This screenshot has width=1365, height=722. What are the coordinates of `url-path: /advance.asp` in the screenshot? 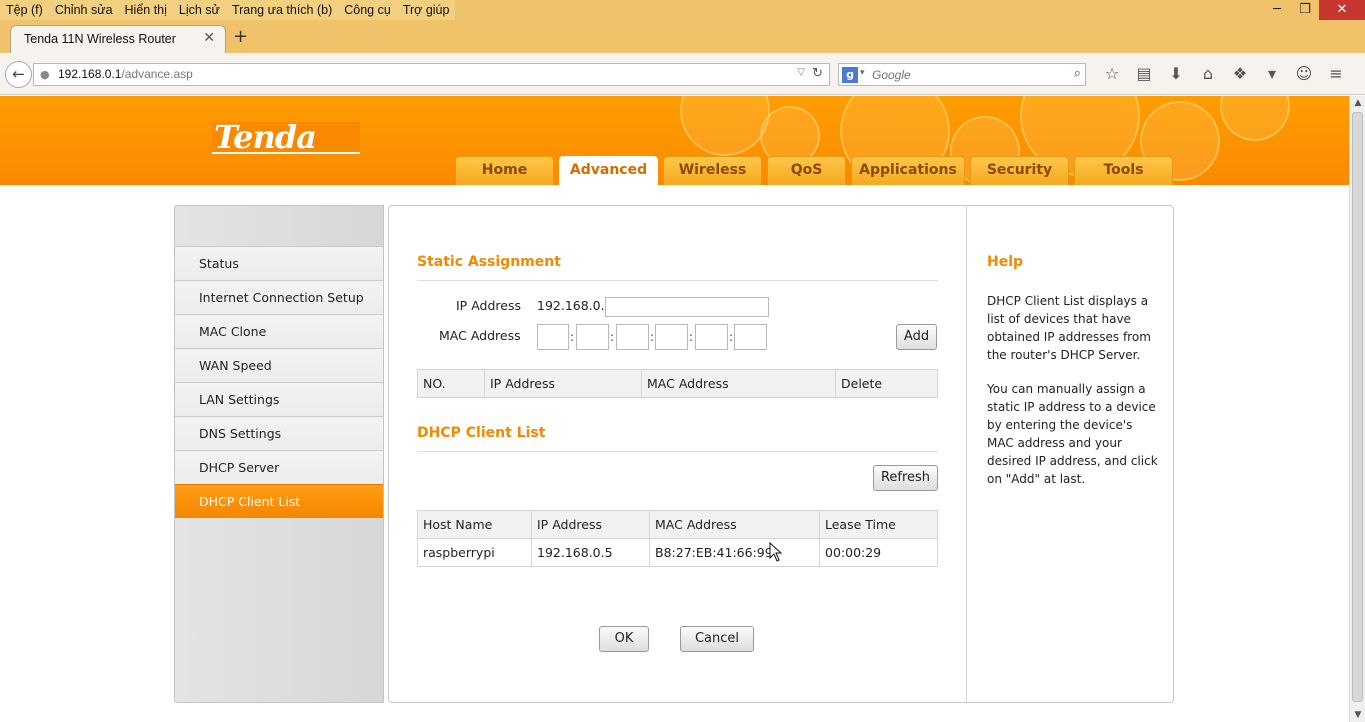 It's located at (157, 74).